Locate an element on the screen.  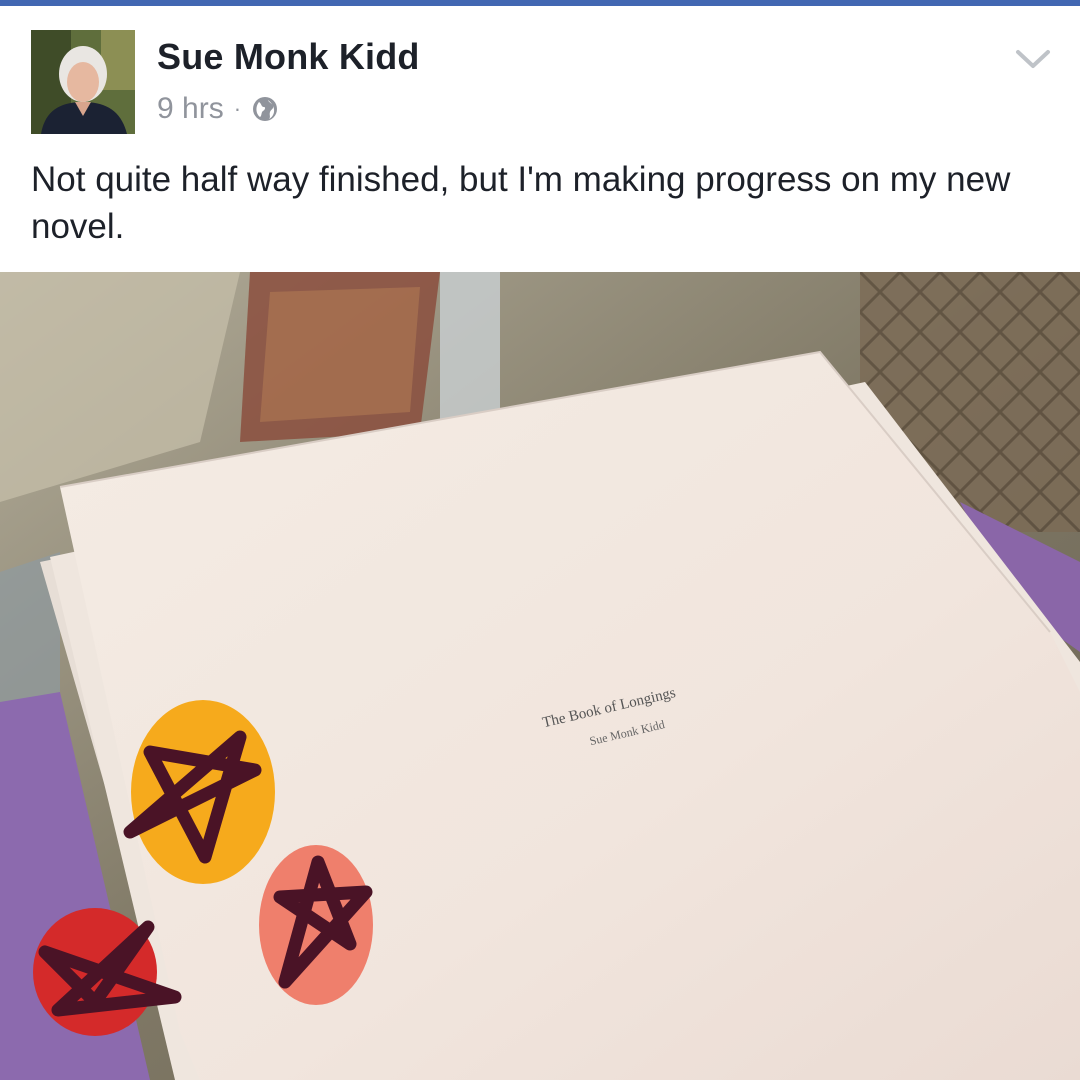
star-sticker-yellow is located at coordinates (199, 792).